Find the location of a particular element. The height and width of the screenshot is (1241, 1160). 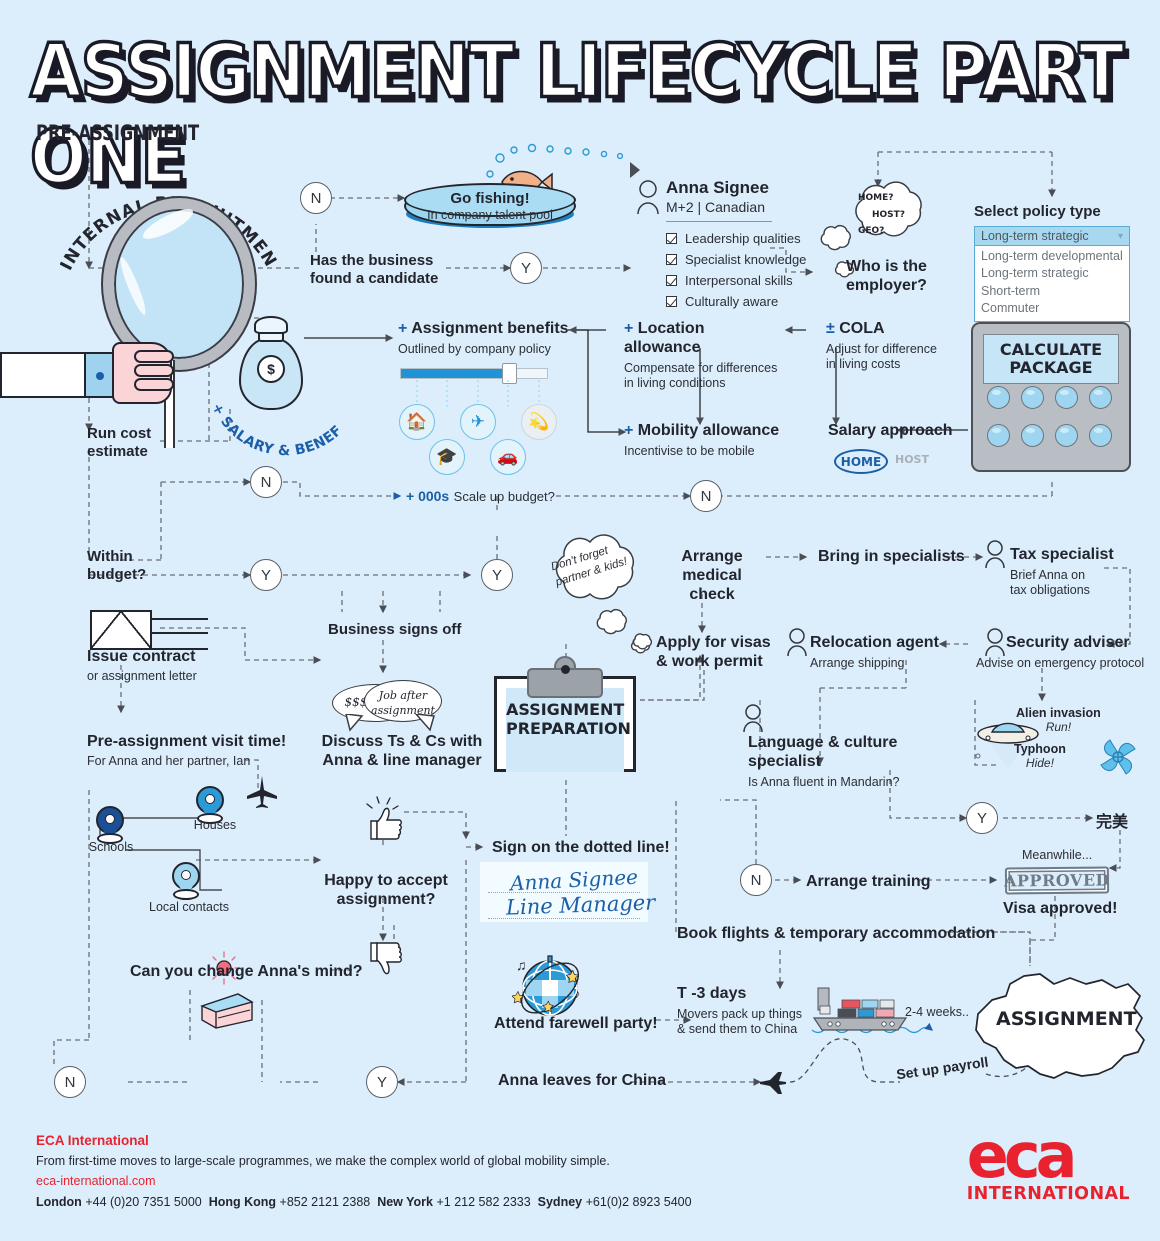

package-arc-text: + SALARY & BENEFITS PACKAGE is located at coordinates (275, 423).